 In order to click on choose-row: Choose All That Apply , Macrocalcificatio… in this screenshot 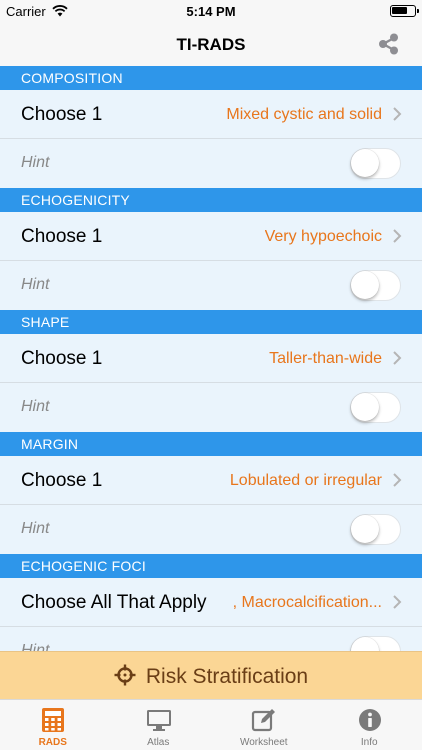, I will do `click(211, 602)`.